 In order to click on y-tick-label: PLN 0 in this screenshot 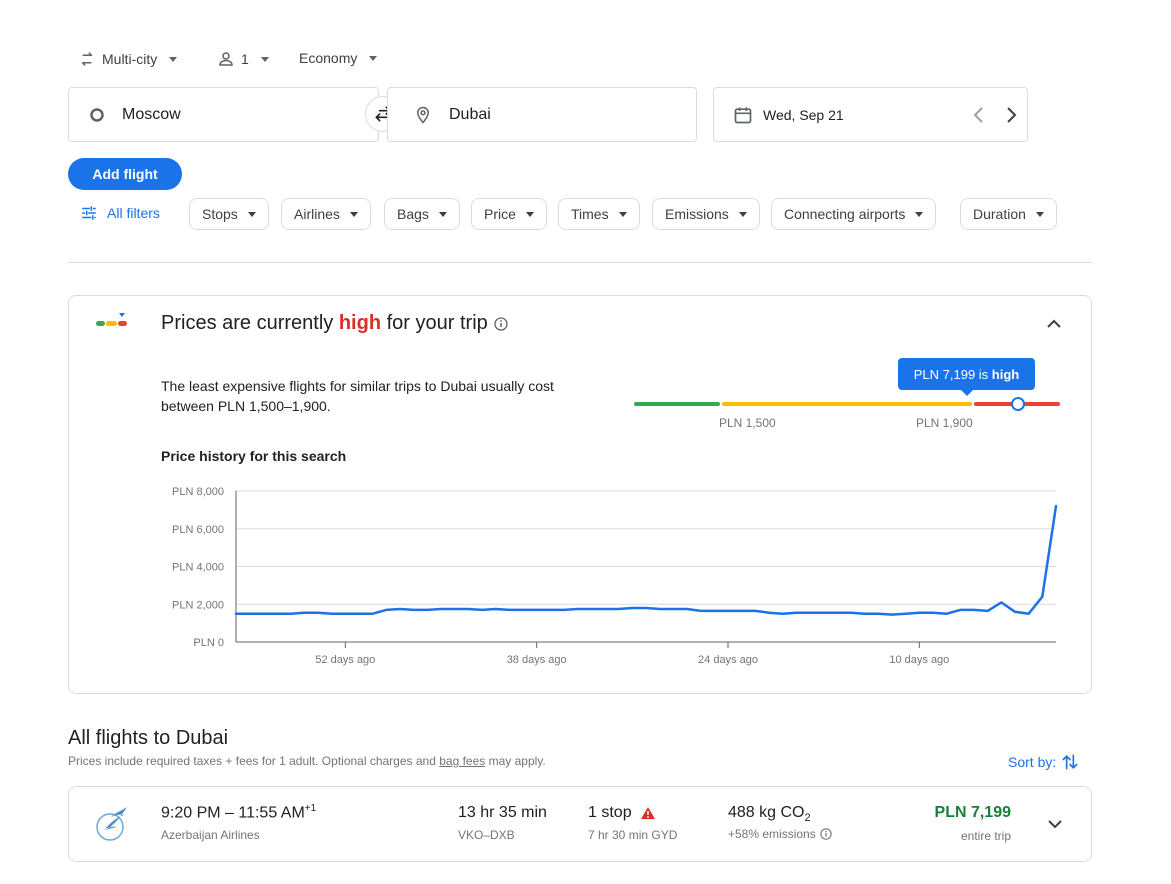, I will do `click(208, 643)`.